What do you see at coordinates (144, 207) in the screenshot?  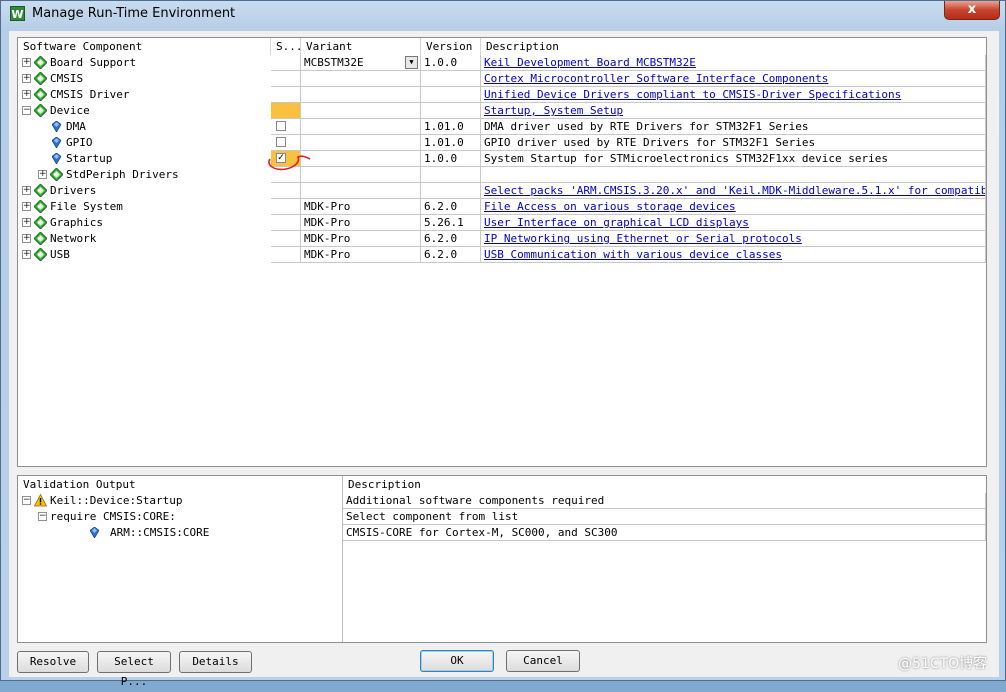 I see `tree-cell: + File System` at bounding box center [144, 207].